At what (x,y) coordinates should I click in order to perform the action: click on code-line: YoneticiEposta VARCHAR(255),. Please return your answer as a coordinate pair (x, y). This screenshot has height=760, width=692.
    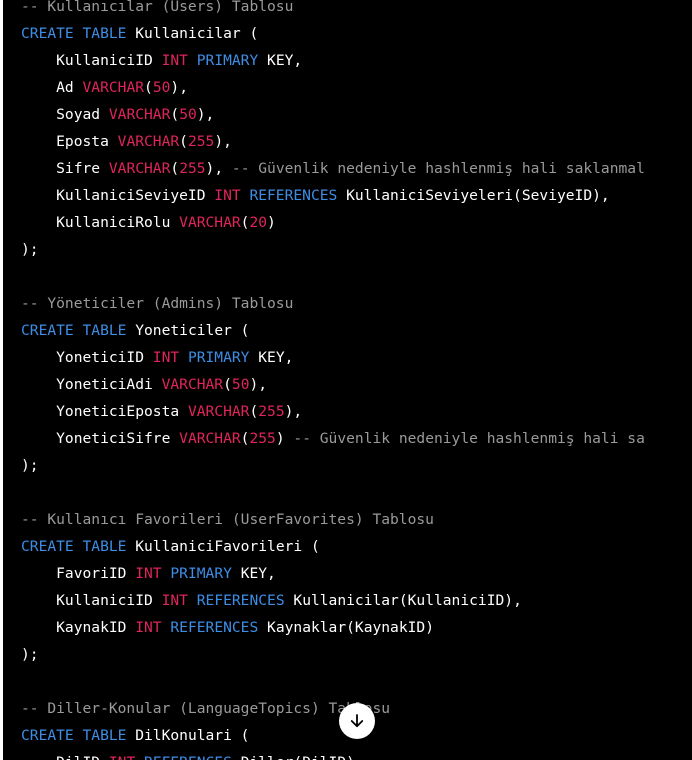
    Looking at the image, I should click on (333, 411).